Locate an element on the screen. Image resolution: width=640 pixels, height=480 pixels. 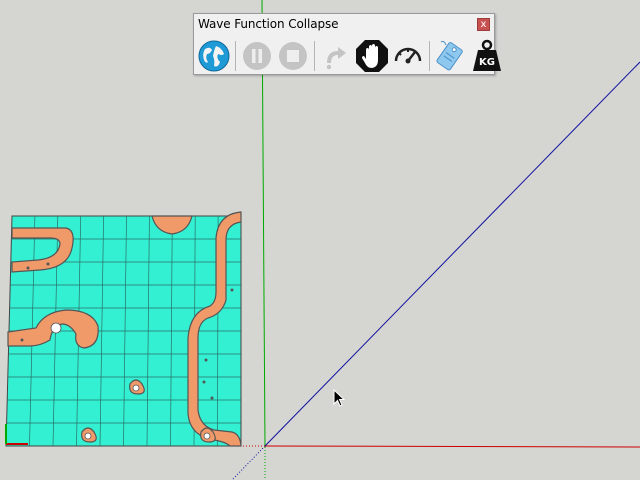
toolbar-buttons: KG is located at coordinates (350, 56).